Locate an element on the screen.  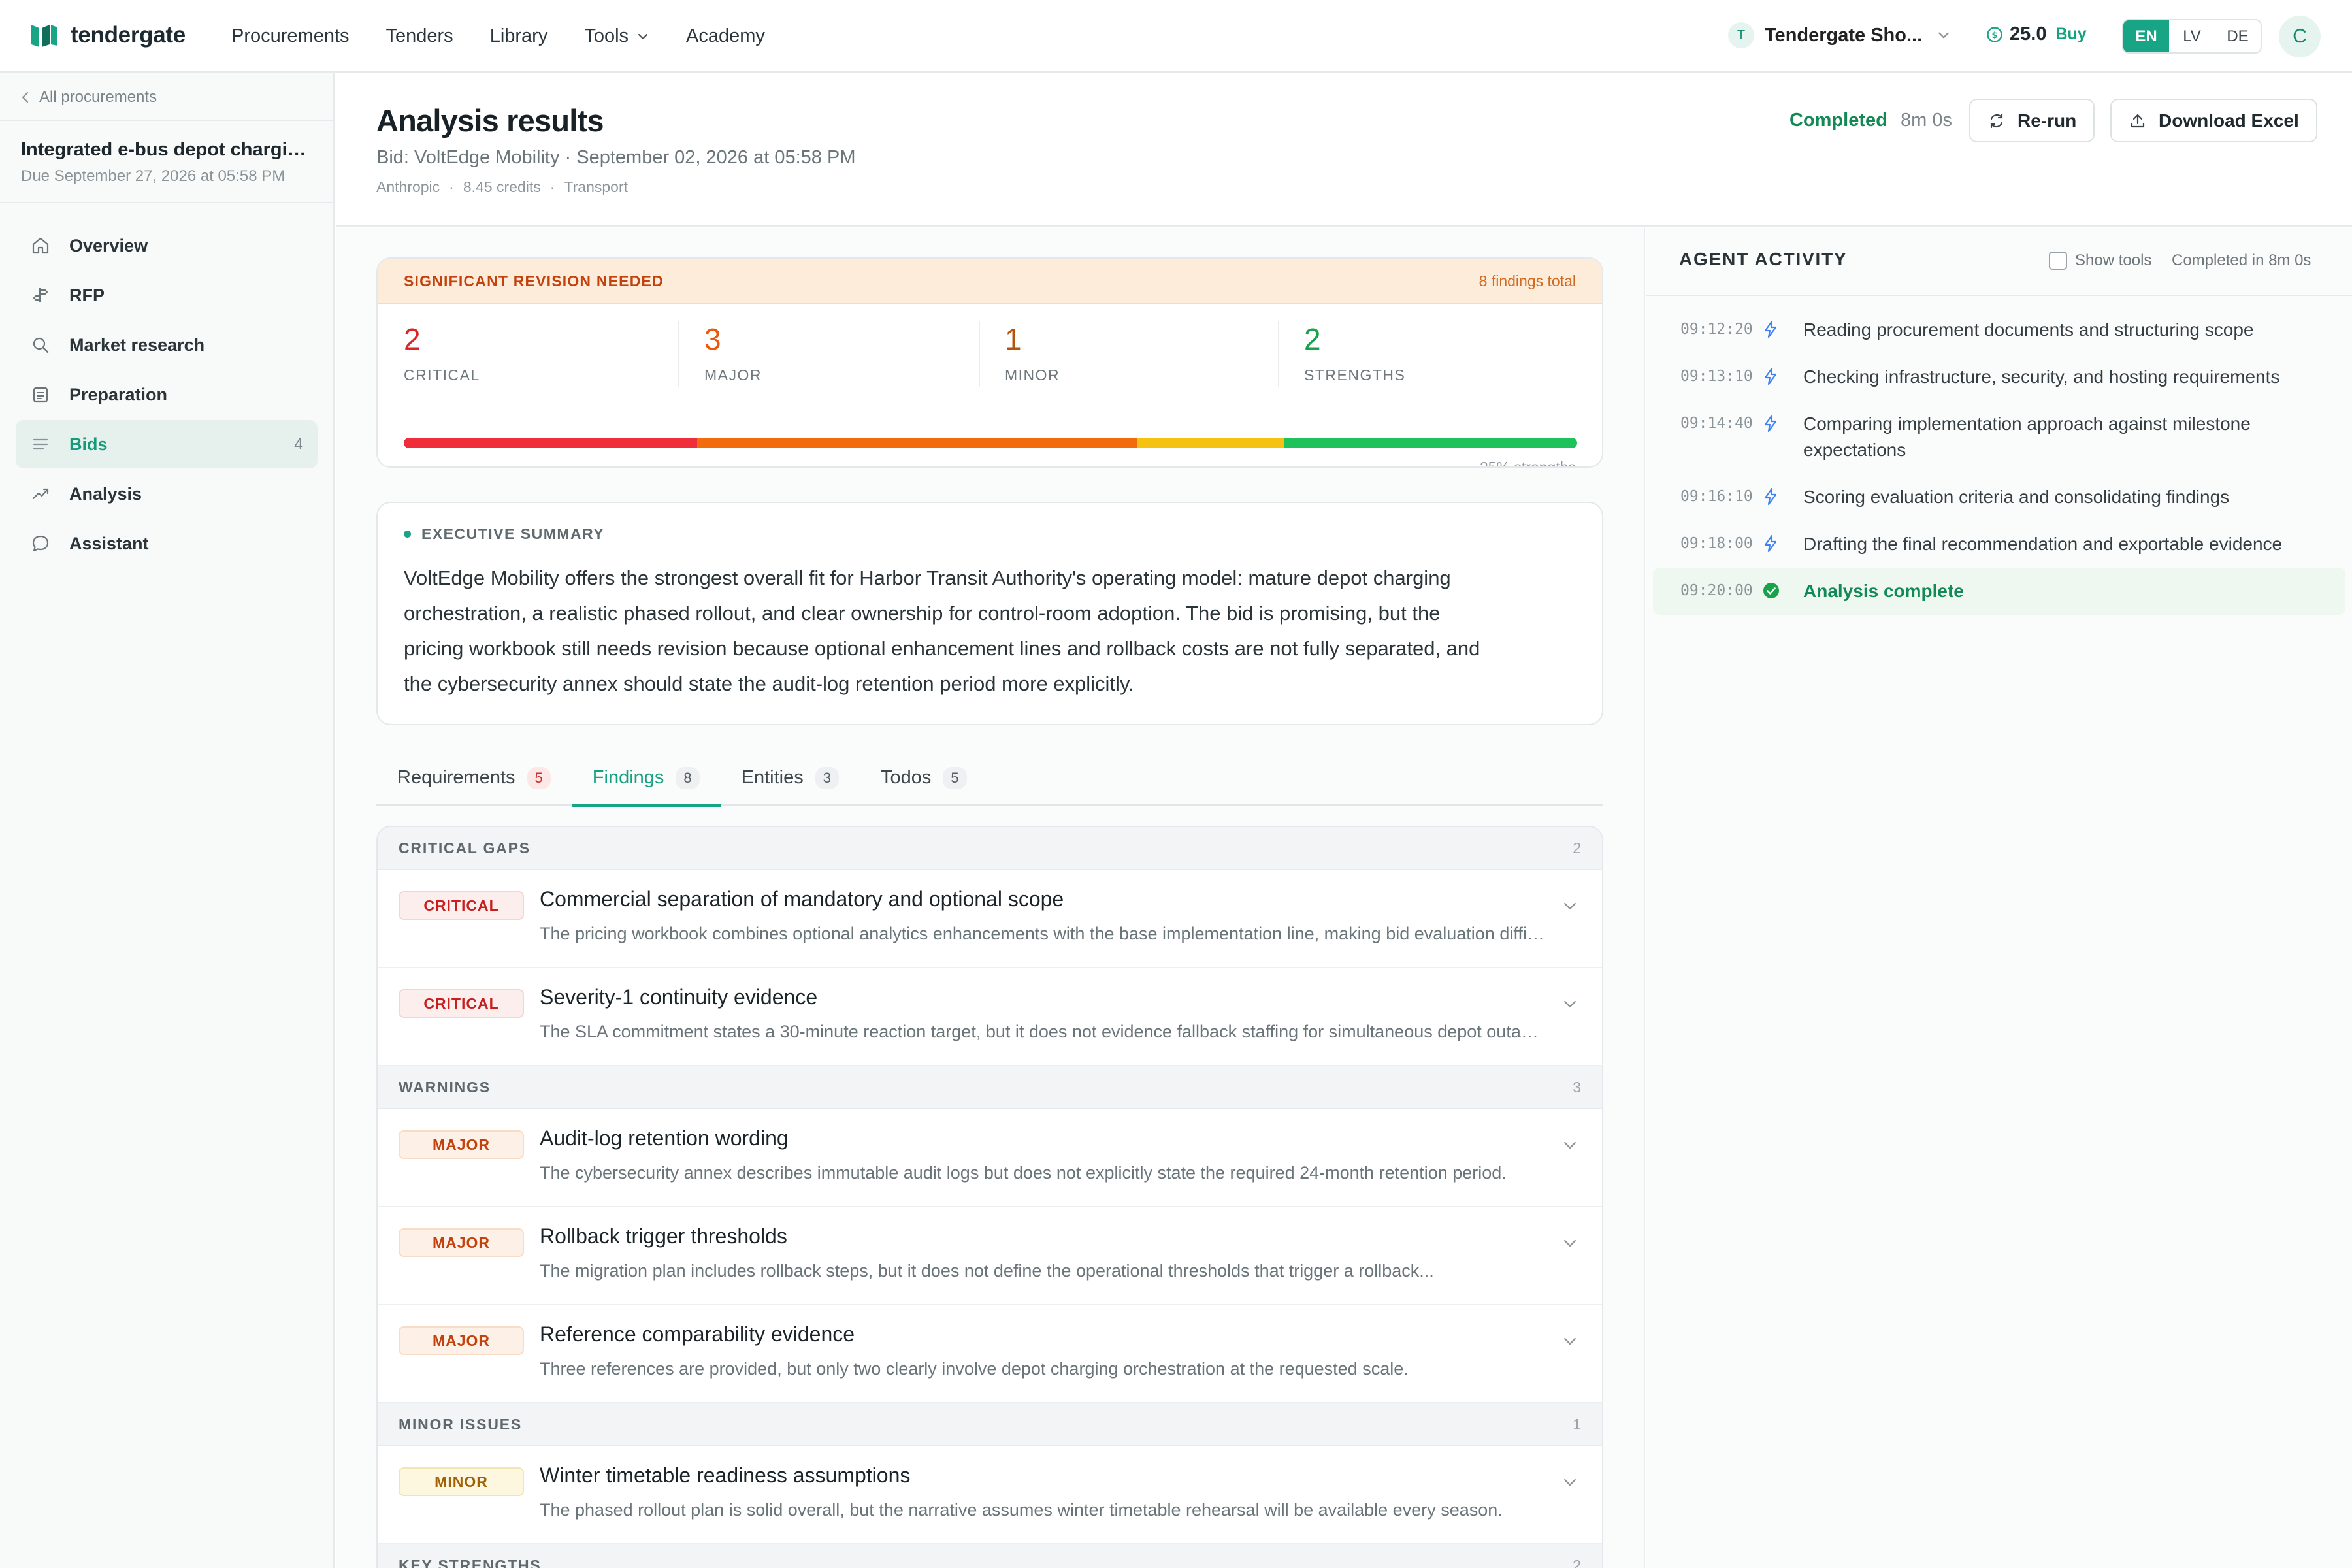
lang-de-button: DE is located at coordinates (2238, 36).